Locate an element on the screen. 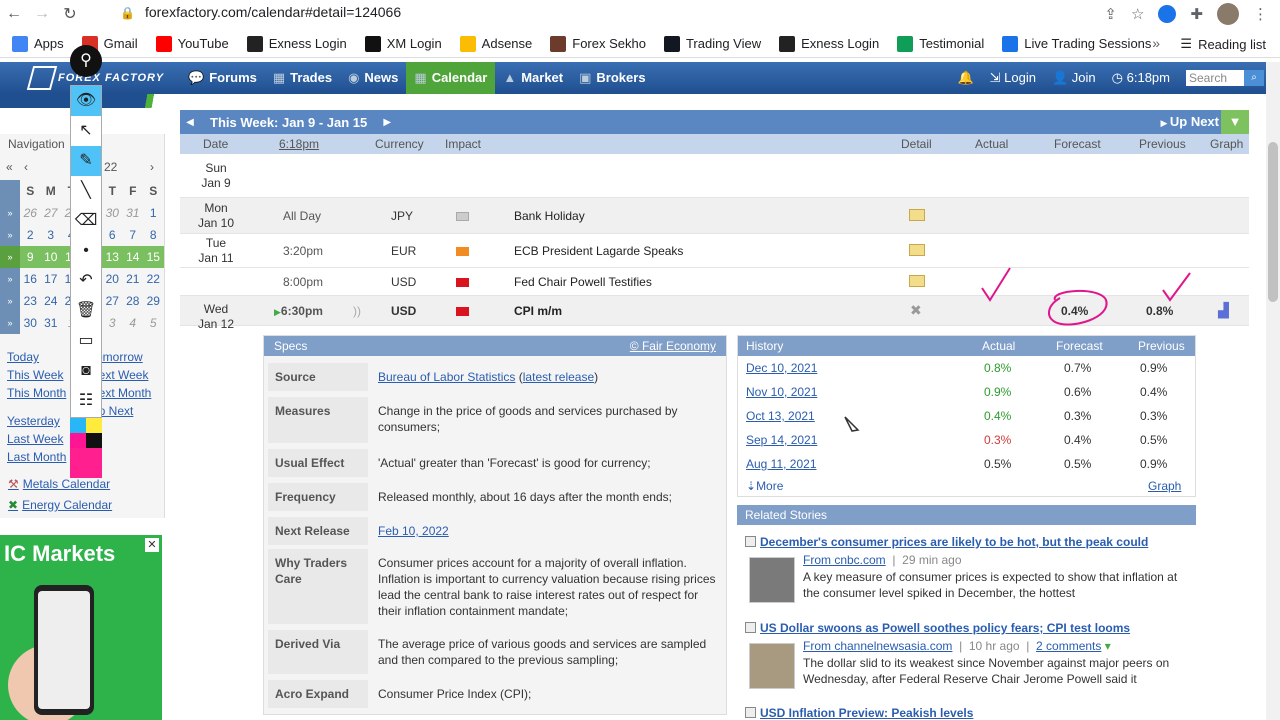  profile-avatar is located at coordinates (1228, 14).